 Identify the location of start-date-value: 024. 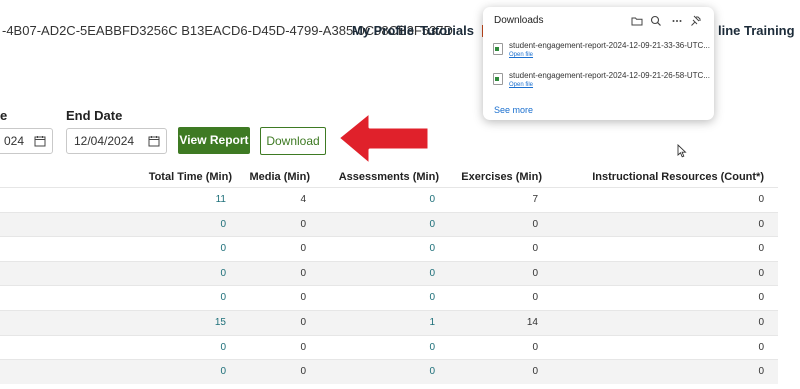
(14, 141).